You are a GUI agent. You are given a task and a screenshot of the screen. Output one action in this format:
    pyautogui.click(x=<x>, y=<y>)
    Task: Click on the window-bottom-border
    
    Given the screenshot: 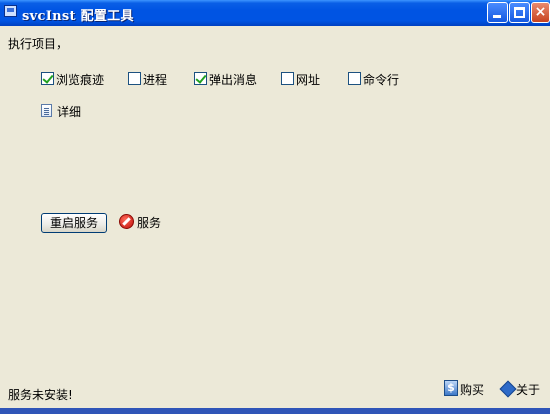 What is the action you would take?
    pyautogui.click(x=275, y=411)
    